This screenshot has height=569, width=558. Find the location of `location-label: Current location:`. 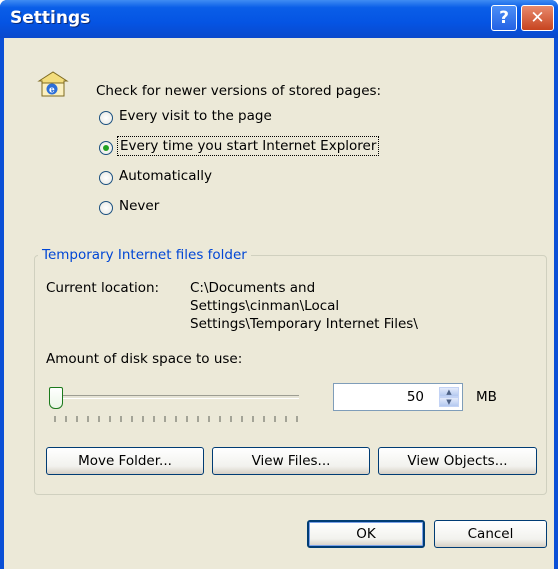

location-label: Current location: is located at coordinates (103, 288).